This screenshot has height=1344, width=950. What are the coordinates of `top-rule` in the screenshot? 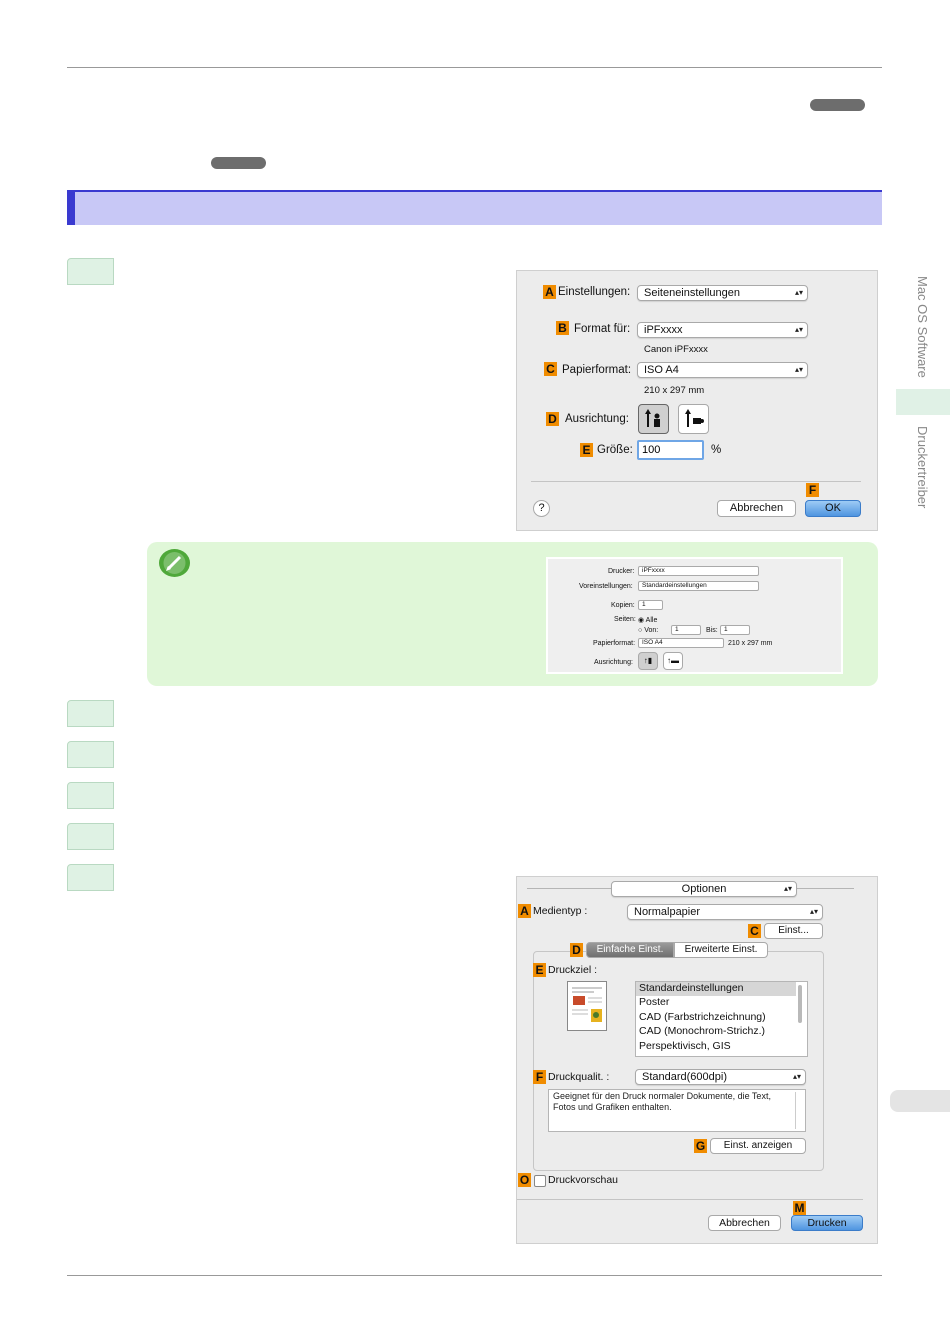 It's located at (474, 67).